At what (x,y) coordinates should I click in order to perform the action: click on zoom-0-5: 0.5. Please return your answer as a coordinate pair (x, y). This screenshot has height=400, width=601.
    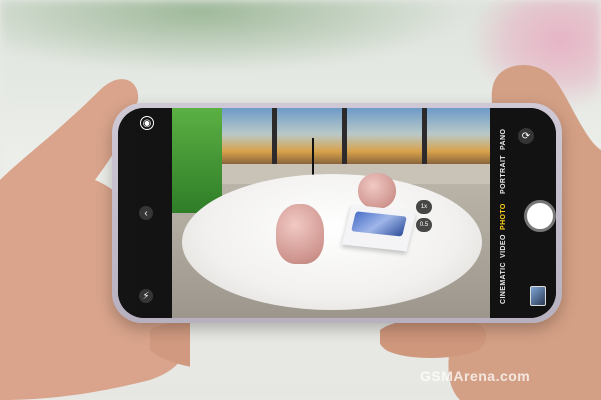
    Looking at the image, I should click on (424, 225).